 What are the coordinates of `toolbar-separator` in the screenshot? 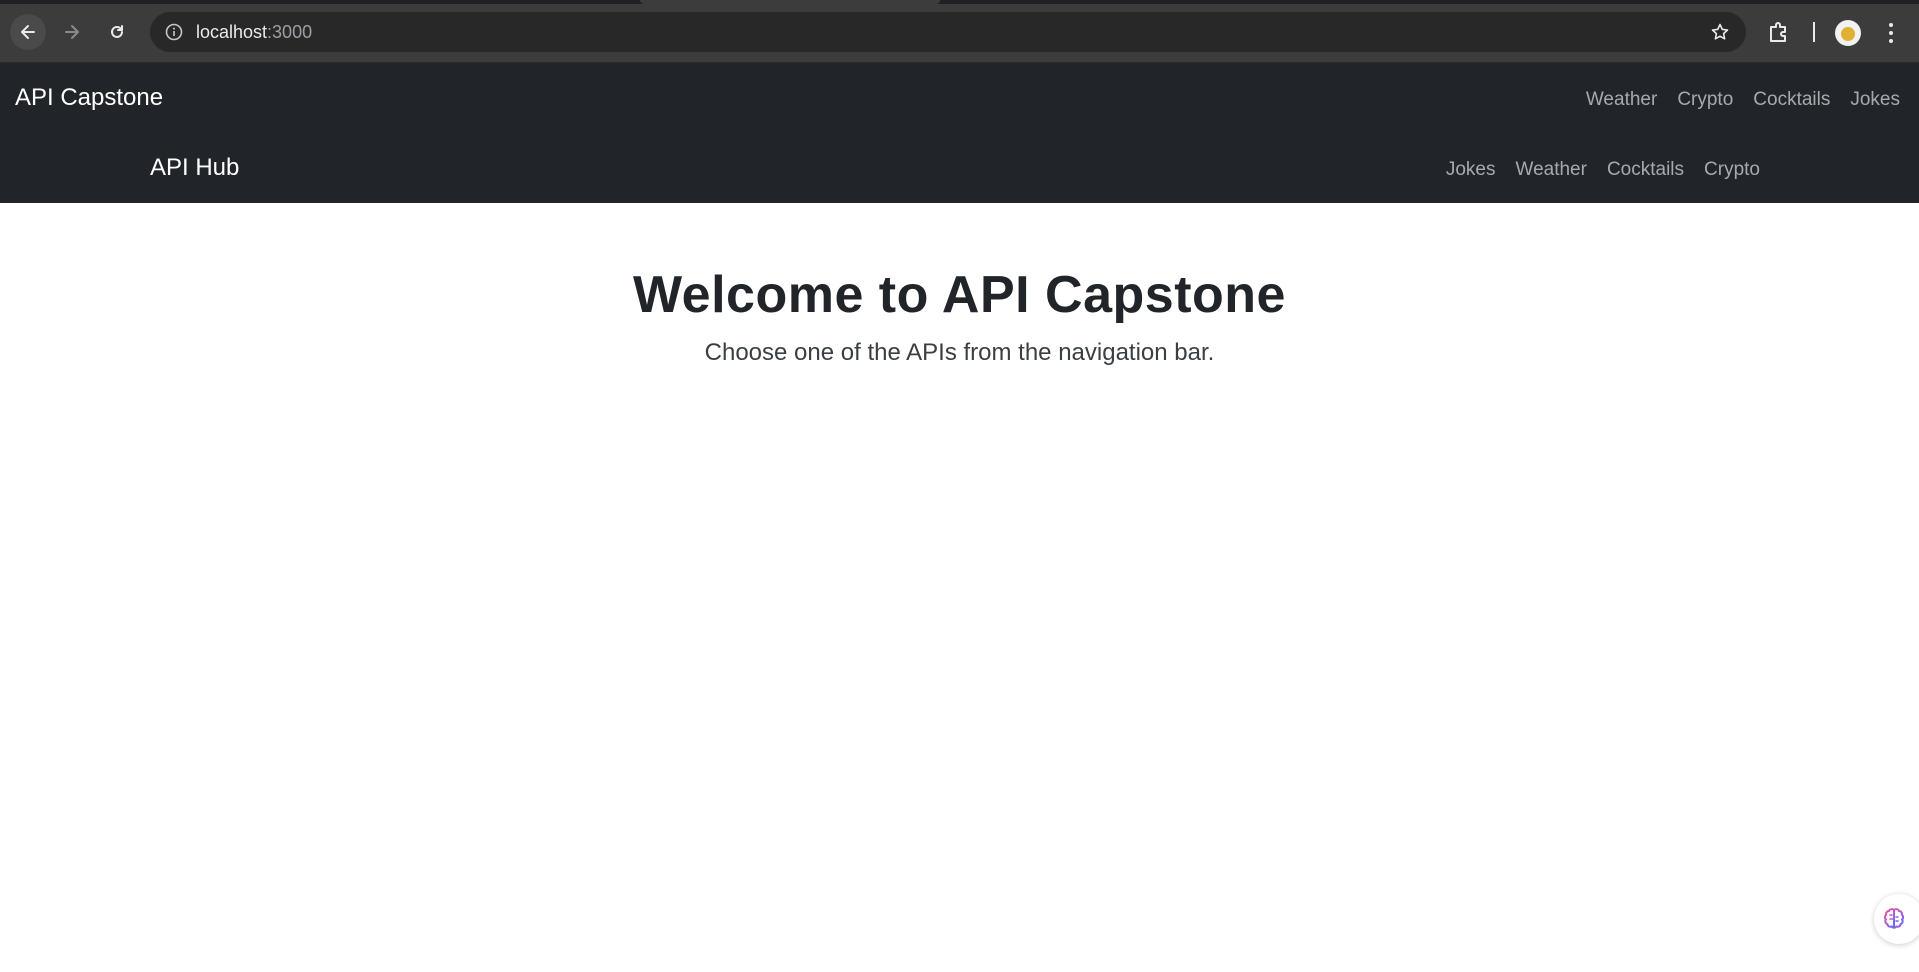 It's located at (1814, 32).